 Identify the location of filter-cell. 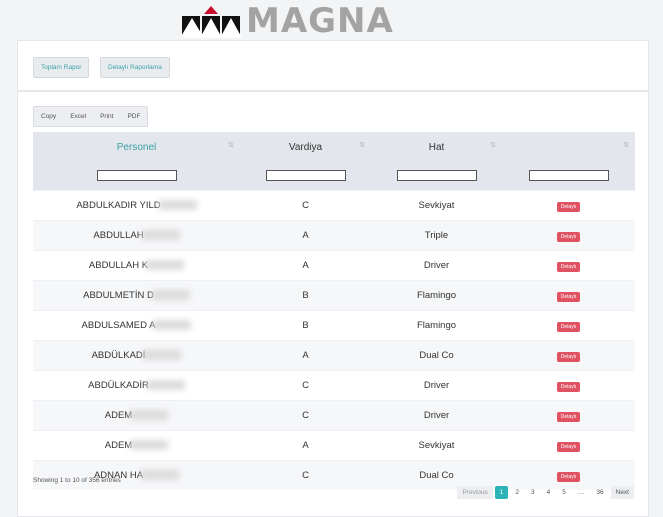
(568, 176).